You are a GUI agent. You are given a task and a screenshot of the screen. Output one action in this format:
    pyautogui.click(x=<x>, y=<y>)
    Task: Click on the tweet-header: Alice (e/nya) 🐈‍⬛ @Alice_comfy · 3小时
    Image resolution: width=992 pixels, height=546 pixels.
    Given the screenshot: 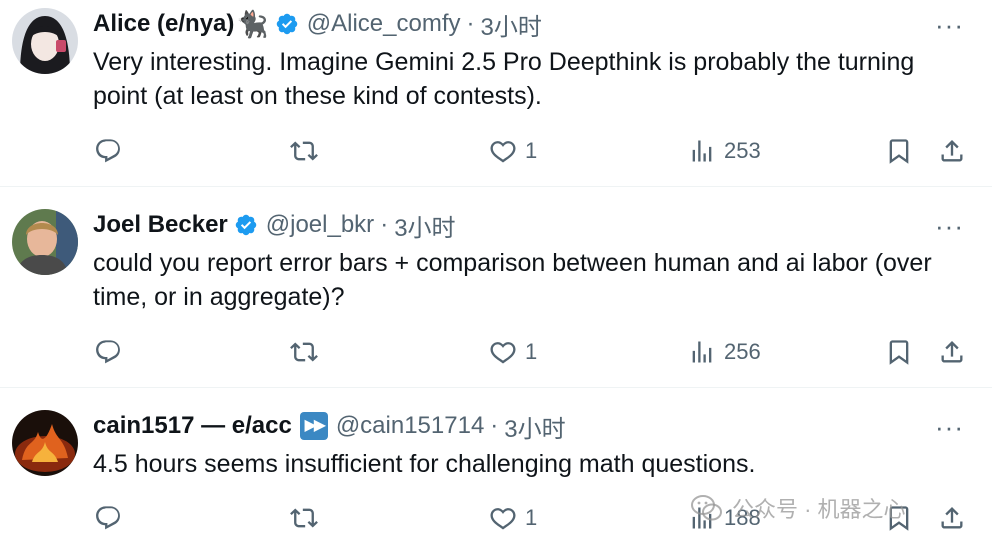 What is the action you would take?
    pyautogui.click(x=317, y=24)
    